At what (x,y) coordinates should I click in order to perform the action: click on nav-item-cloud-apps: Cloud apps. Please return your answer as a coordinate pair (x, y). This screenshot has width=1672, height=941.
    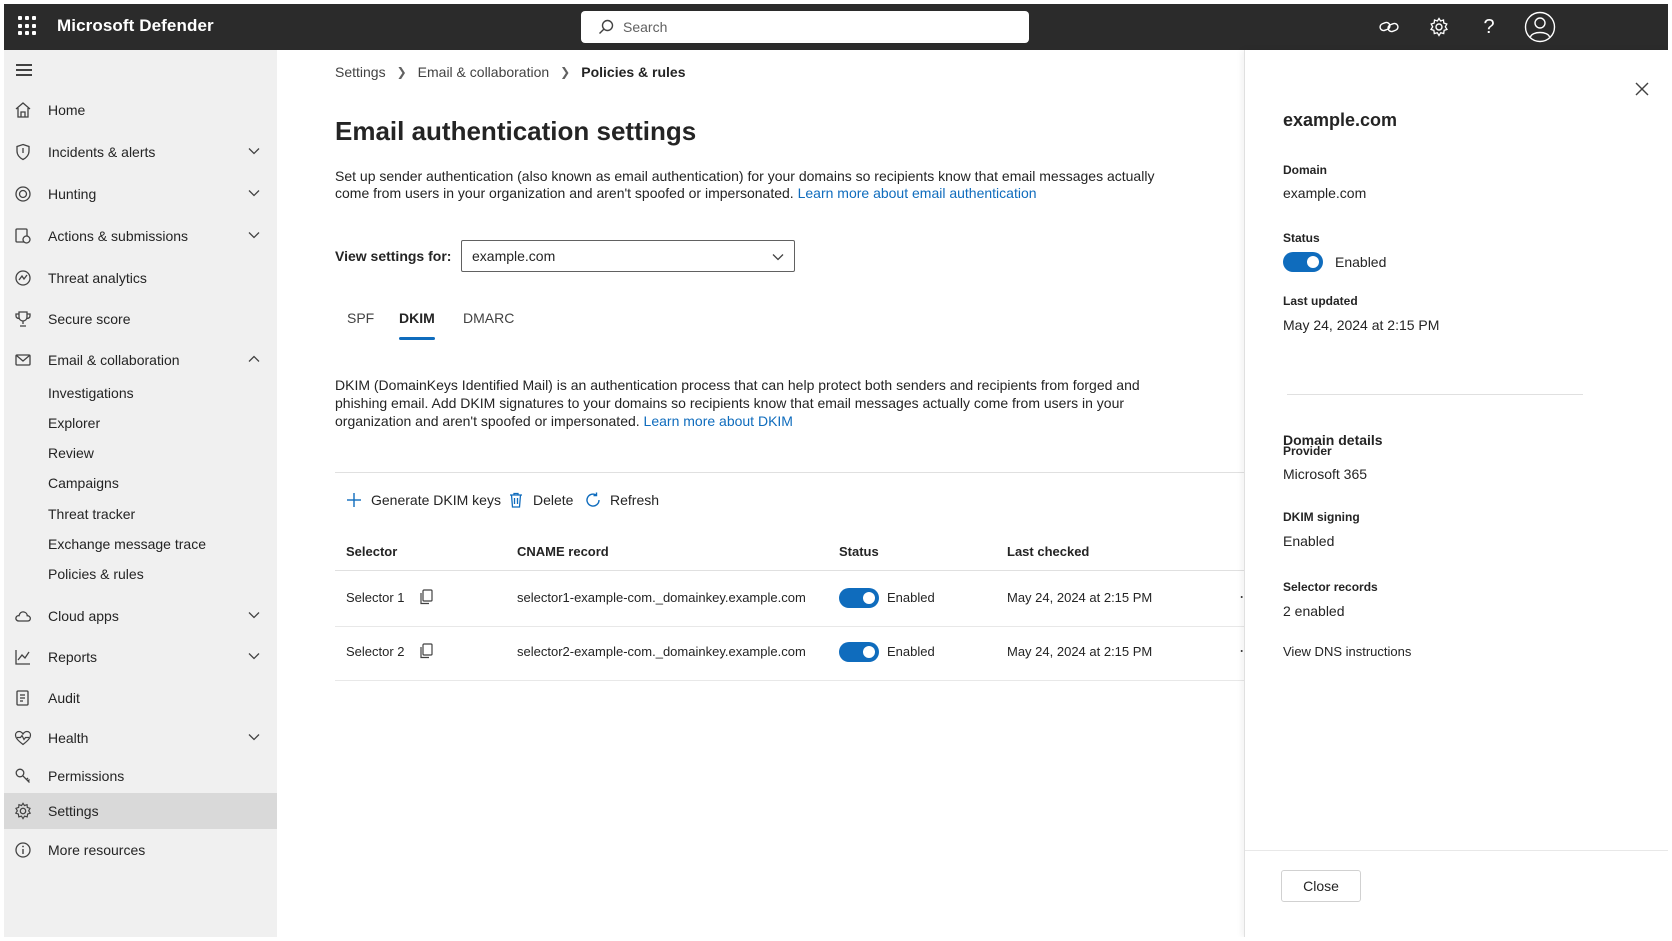
    Looking at the image, I should click on (140, 616).